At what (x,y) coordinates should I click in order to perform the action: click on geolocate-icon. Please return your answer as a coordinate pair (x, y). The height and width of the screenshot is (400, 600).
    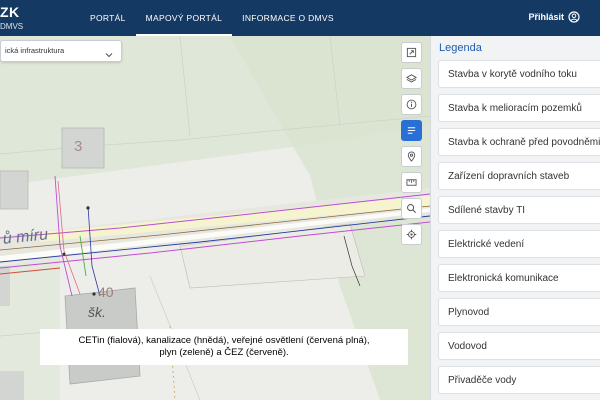
    Looking at the image, I should click on (411, 234).